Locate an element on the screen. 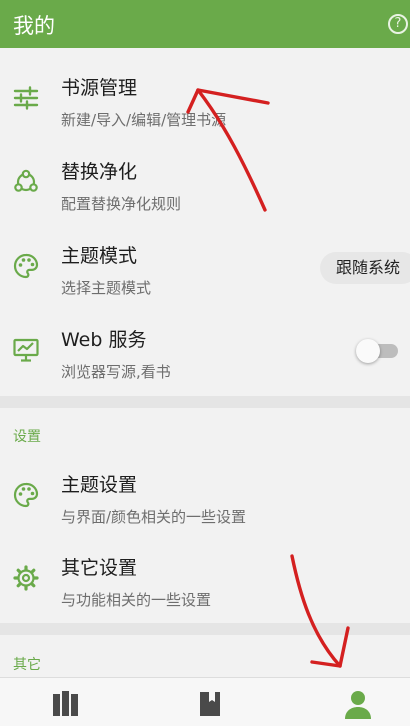 This screenshot has height=726, width=410. menu-item-replace-rules: 替换净化 配置替换净化规则 is located at coordinates (205, 184).